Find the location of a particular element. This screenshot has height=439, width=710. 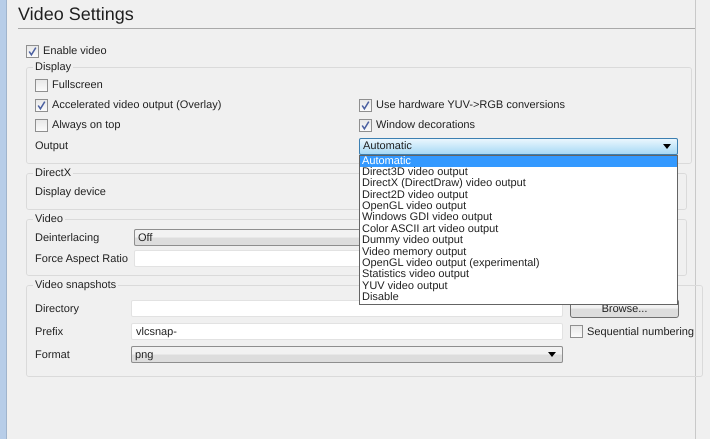

field-label: Output is located at coordinates (52, 146).